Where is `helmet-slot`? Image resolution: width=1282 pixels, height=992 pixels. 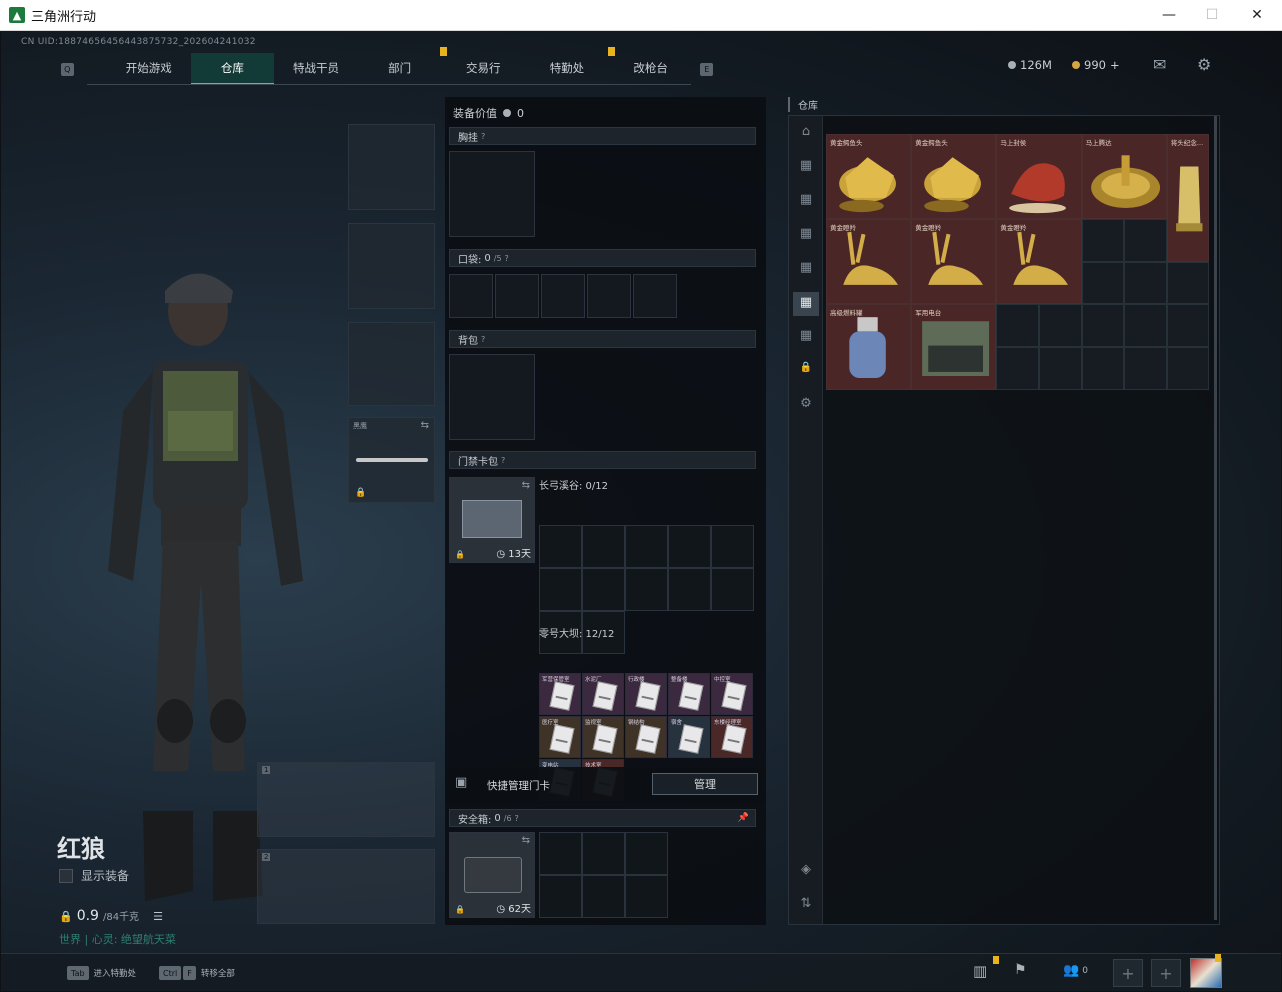
helmet-slot is located at coordinates (391, 167).